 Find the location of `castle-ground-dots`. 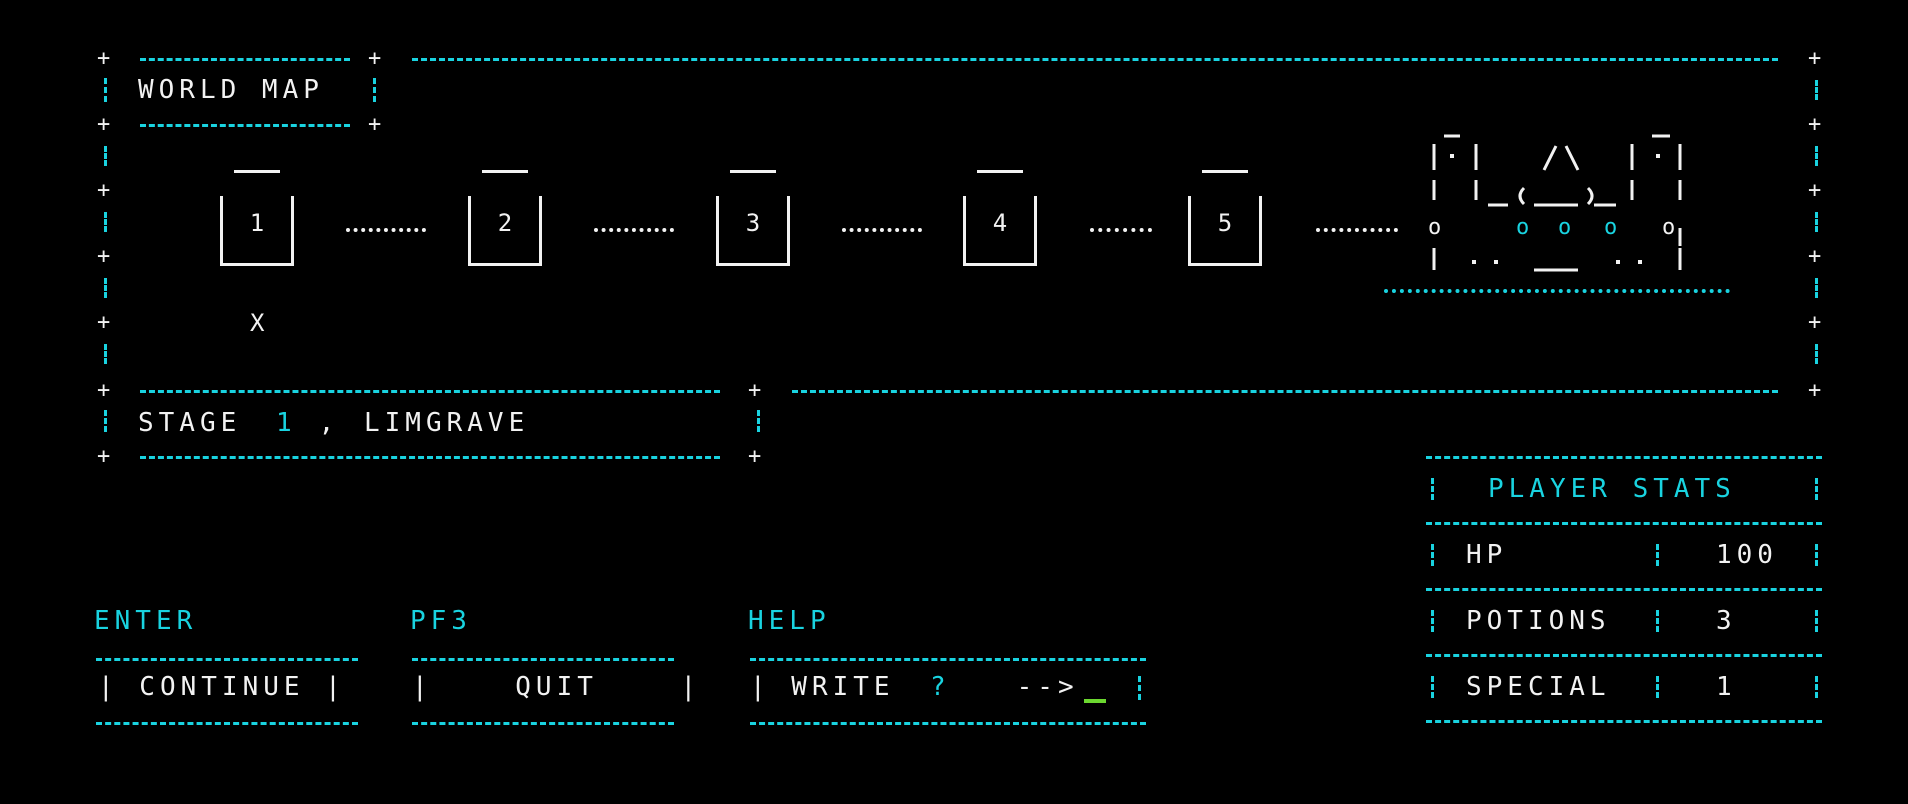

castle-ground-dots is located at coordinates (1557, 291).